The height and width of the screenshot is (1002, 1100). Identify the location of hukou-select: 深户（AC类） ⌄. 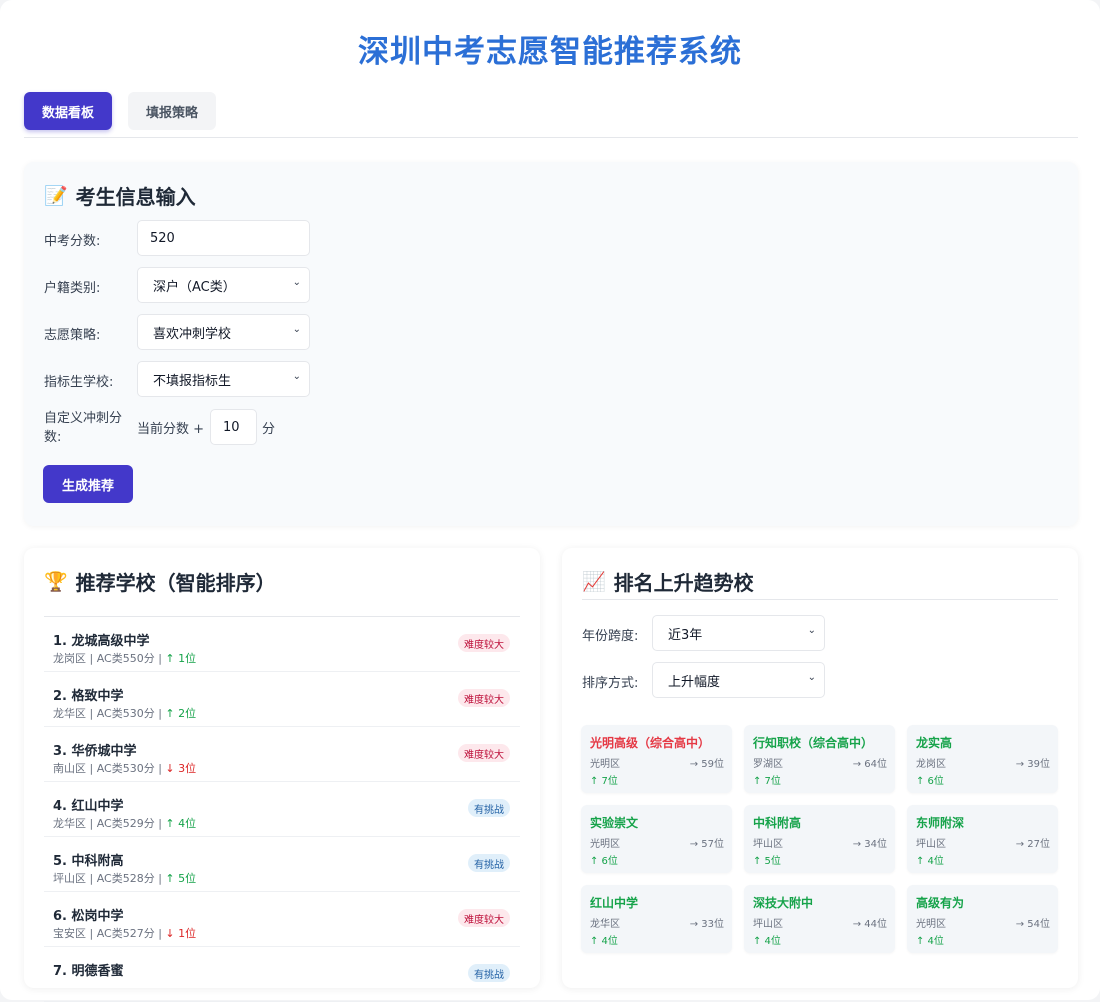
(223, 285).